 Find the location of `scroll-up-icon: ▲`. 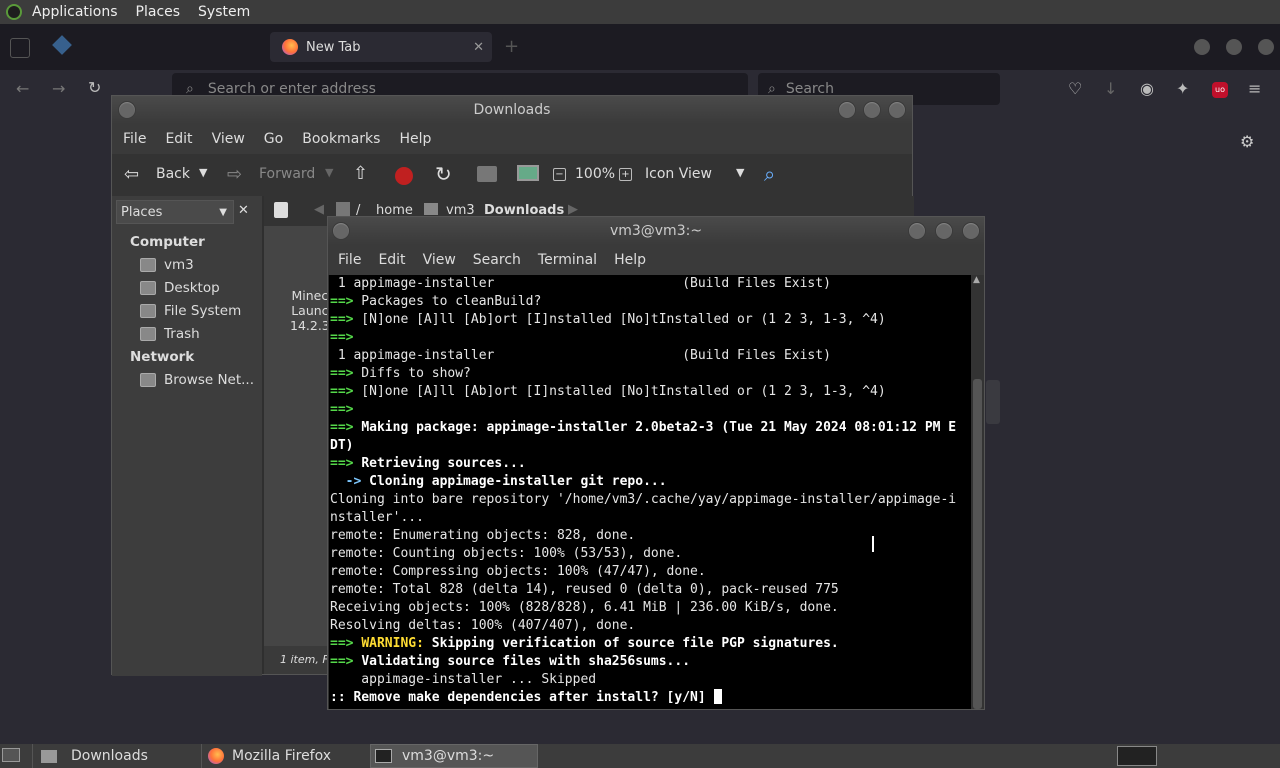

scroll-up-icon: ▲ is located at coordinates (976, 280).